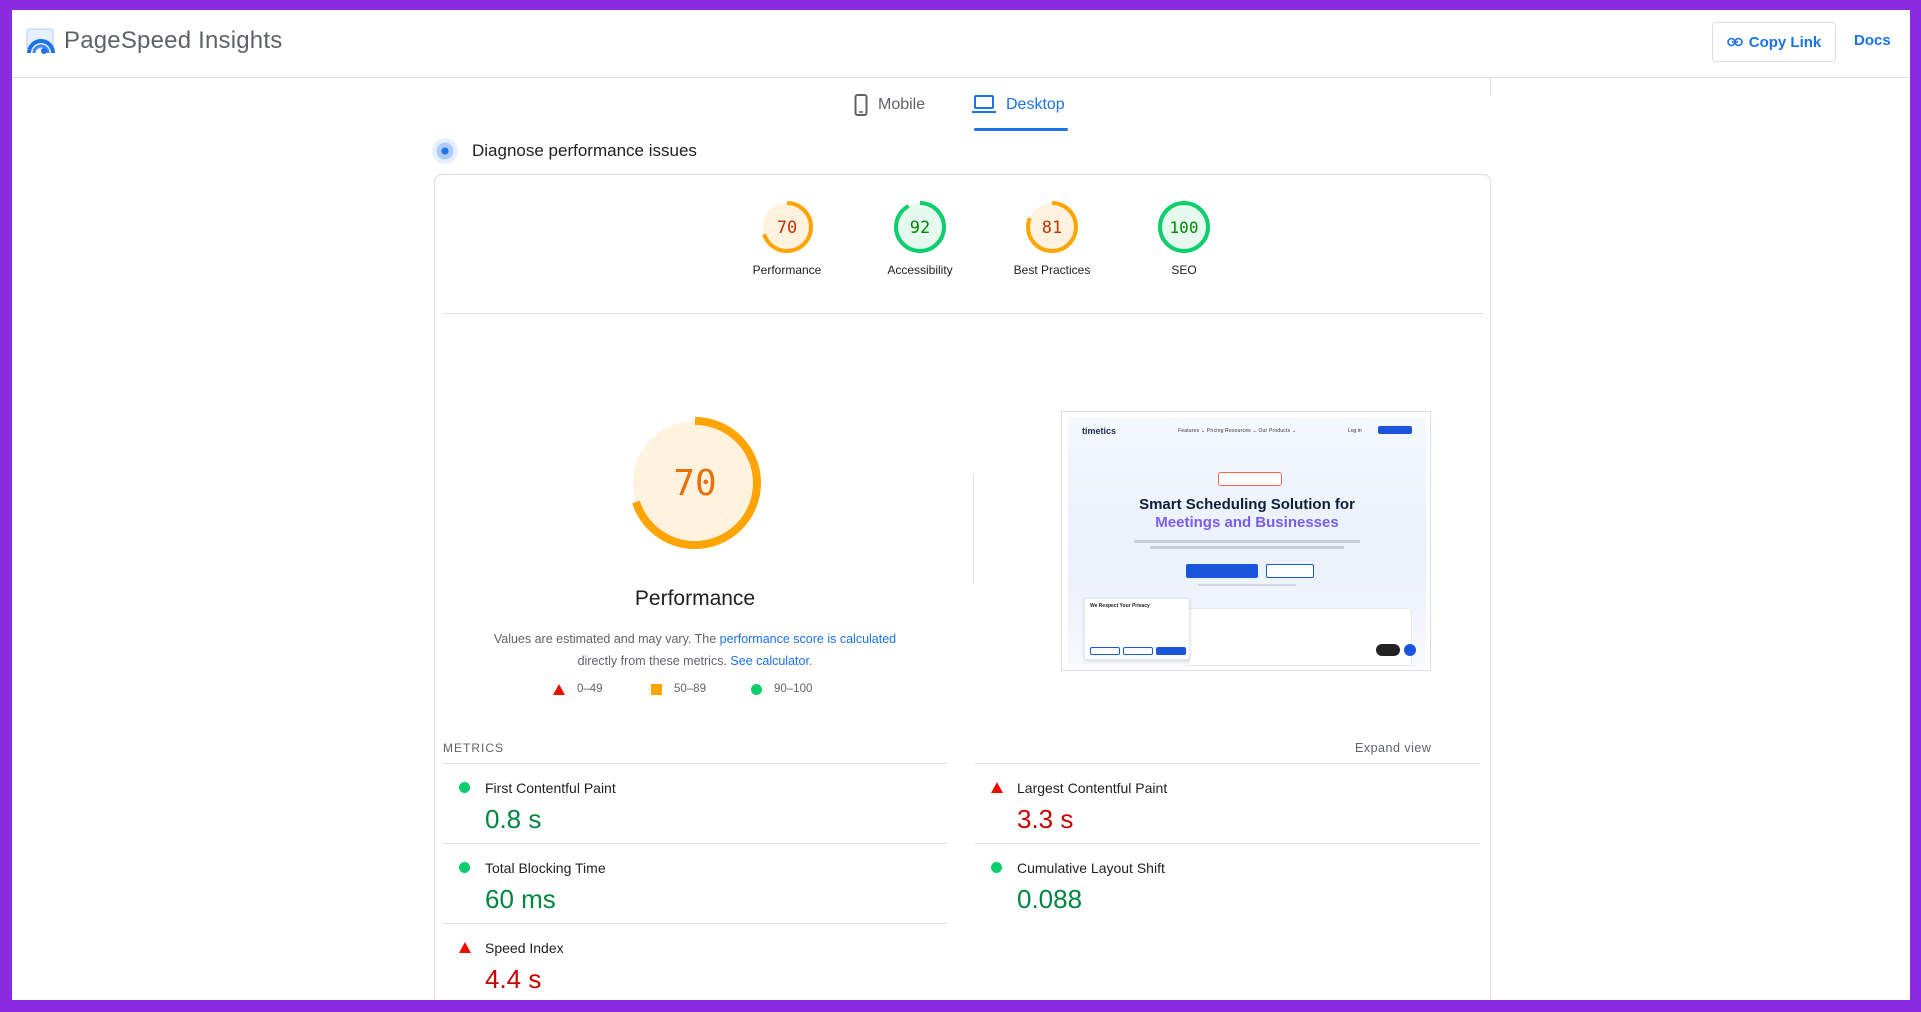  I want to click on metric-lcp: Largest Contentful Paint 3.3 s, so click(1227, 803).